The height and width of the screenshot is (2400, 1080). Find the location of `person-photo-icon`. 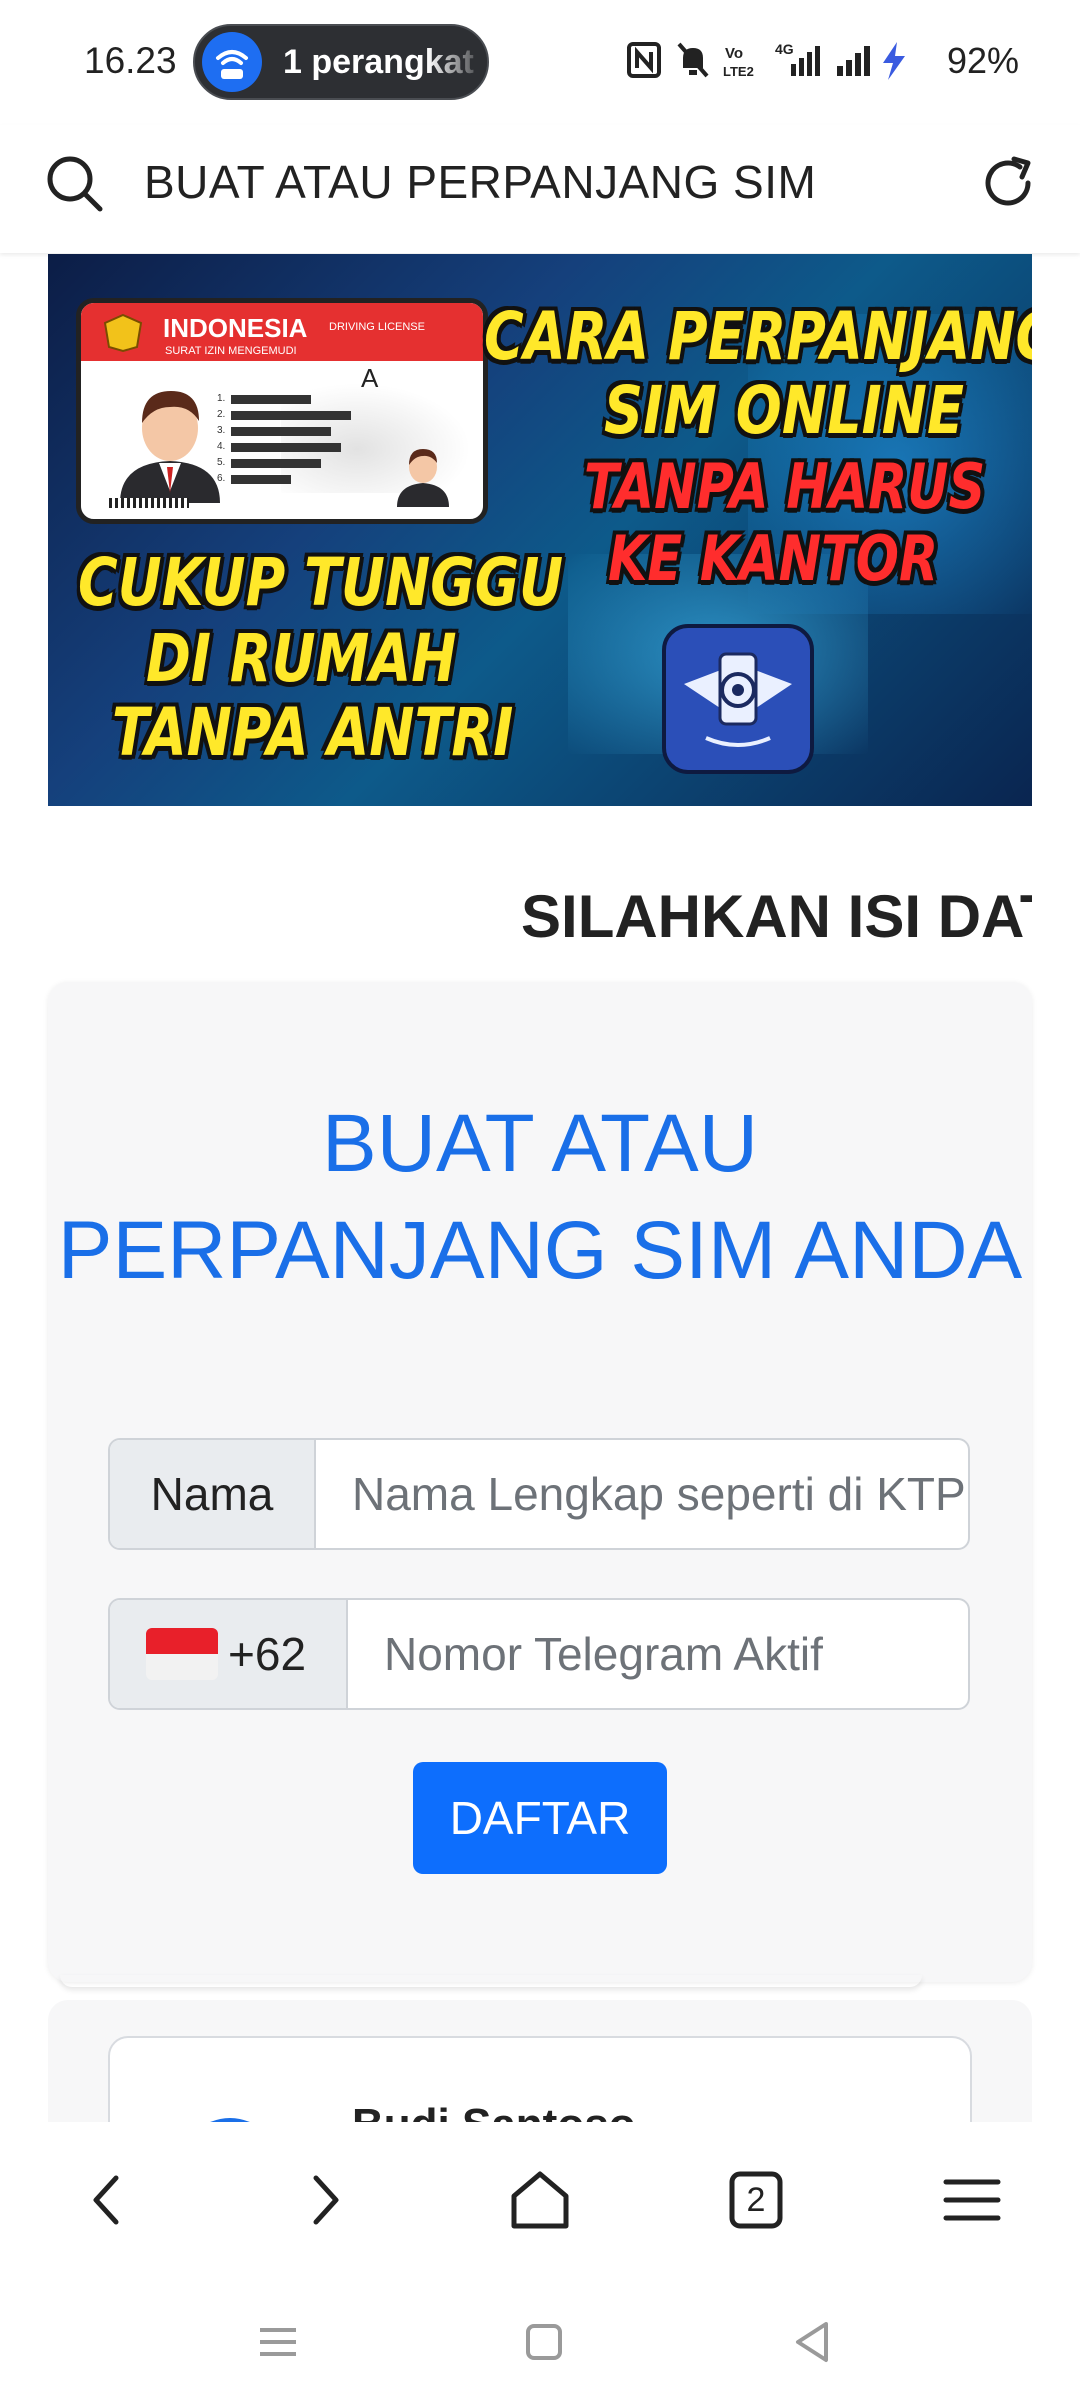

person-photo-icon is located at coordinates (170, 447).